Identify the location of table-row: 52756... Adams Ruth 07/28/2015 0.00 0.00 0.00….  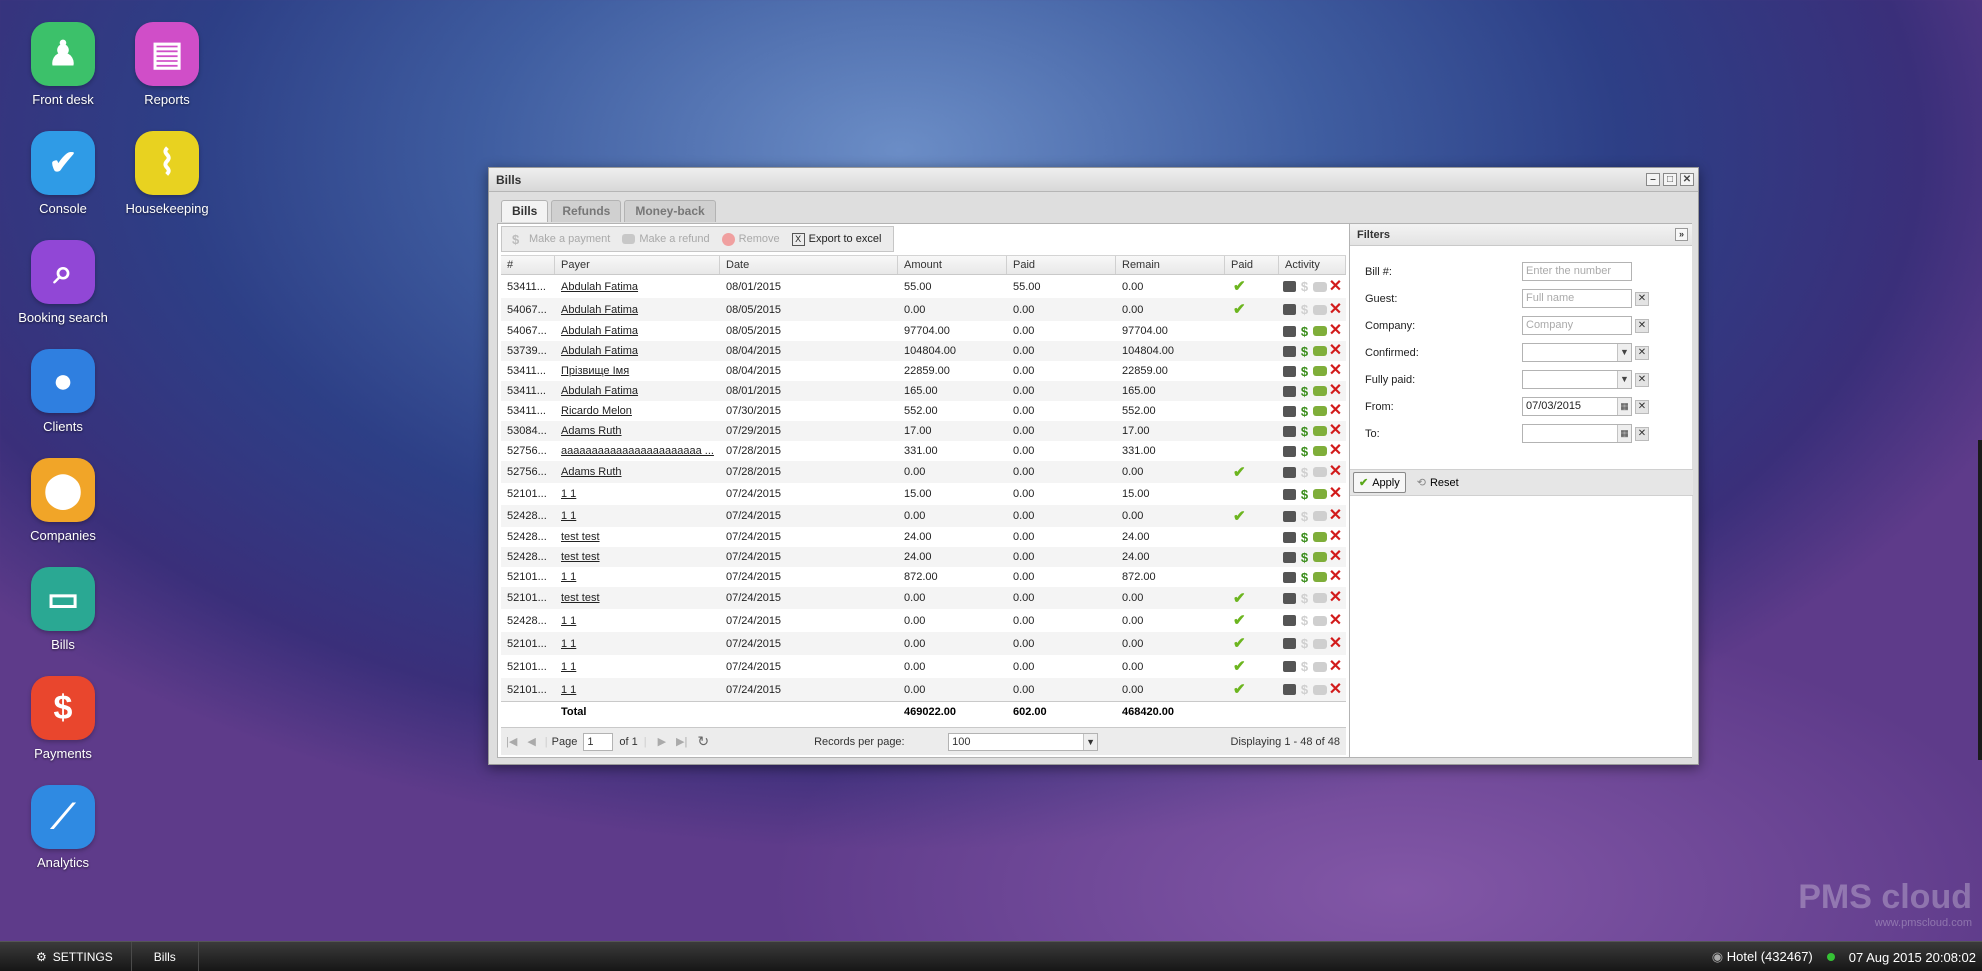
(923, 472).